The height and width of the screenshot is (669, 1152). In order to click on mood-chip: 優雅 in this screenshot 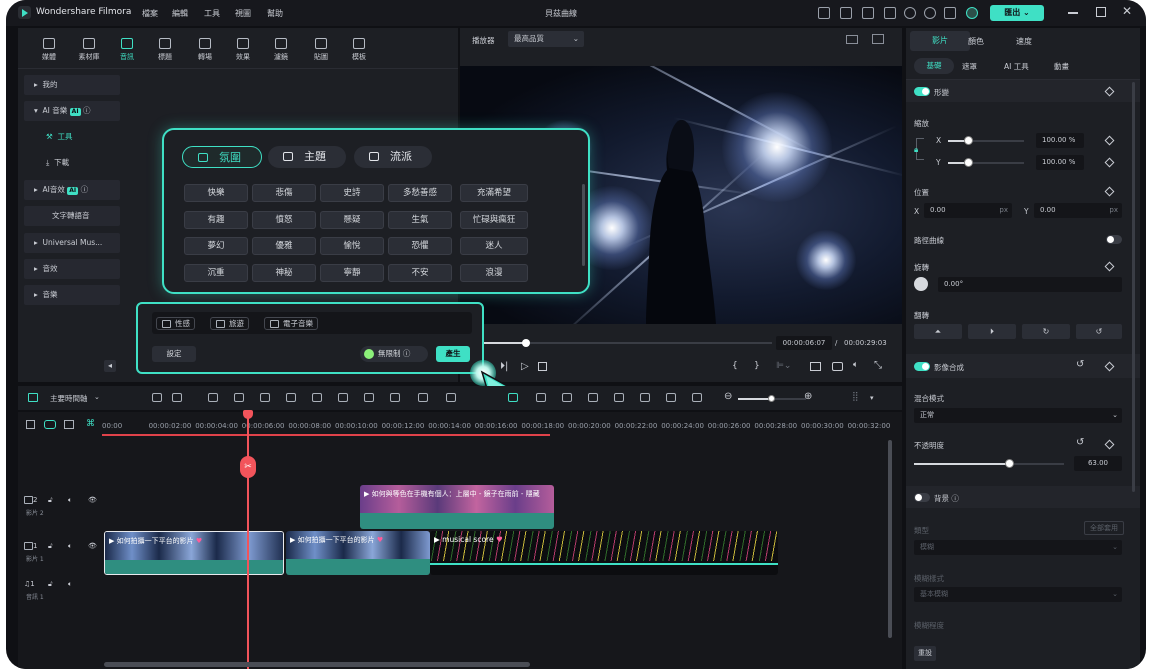, I will do `click(284, 246)`.